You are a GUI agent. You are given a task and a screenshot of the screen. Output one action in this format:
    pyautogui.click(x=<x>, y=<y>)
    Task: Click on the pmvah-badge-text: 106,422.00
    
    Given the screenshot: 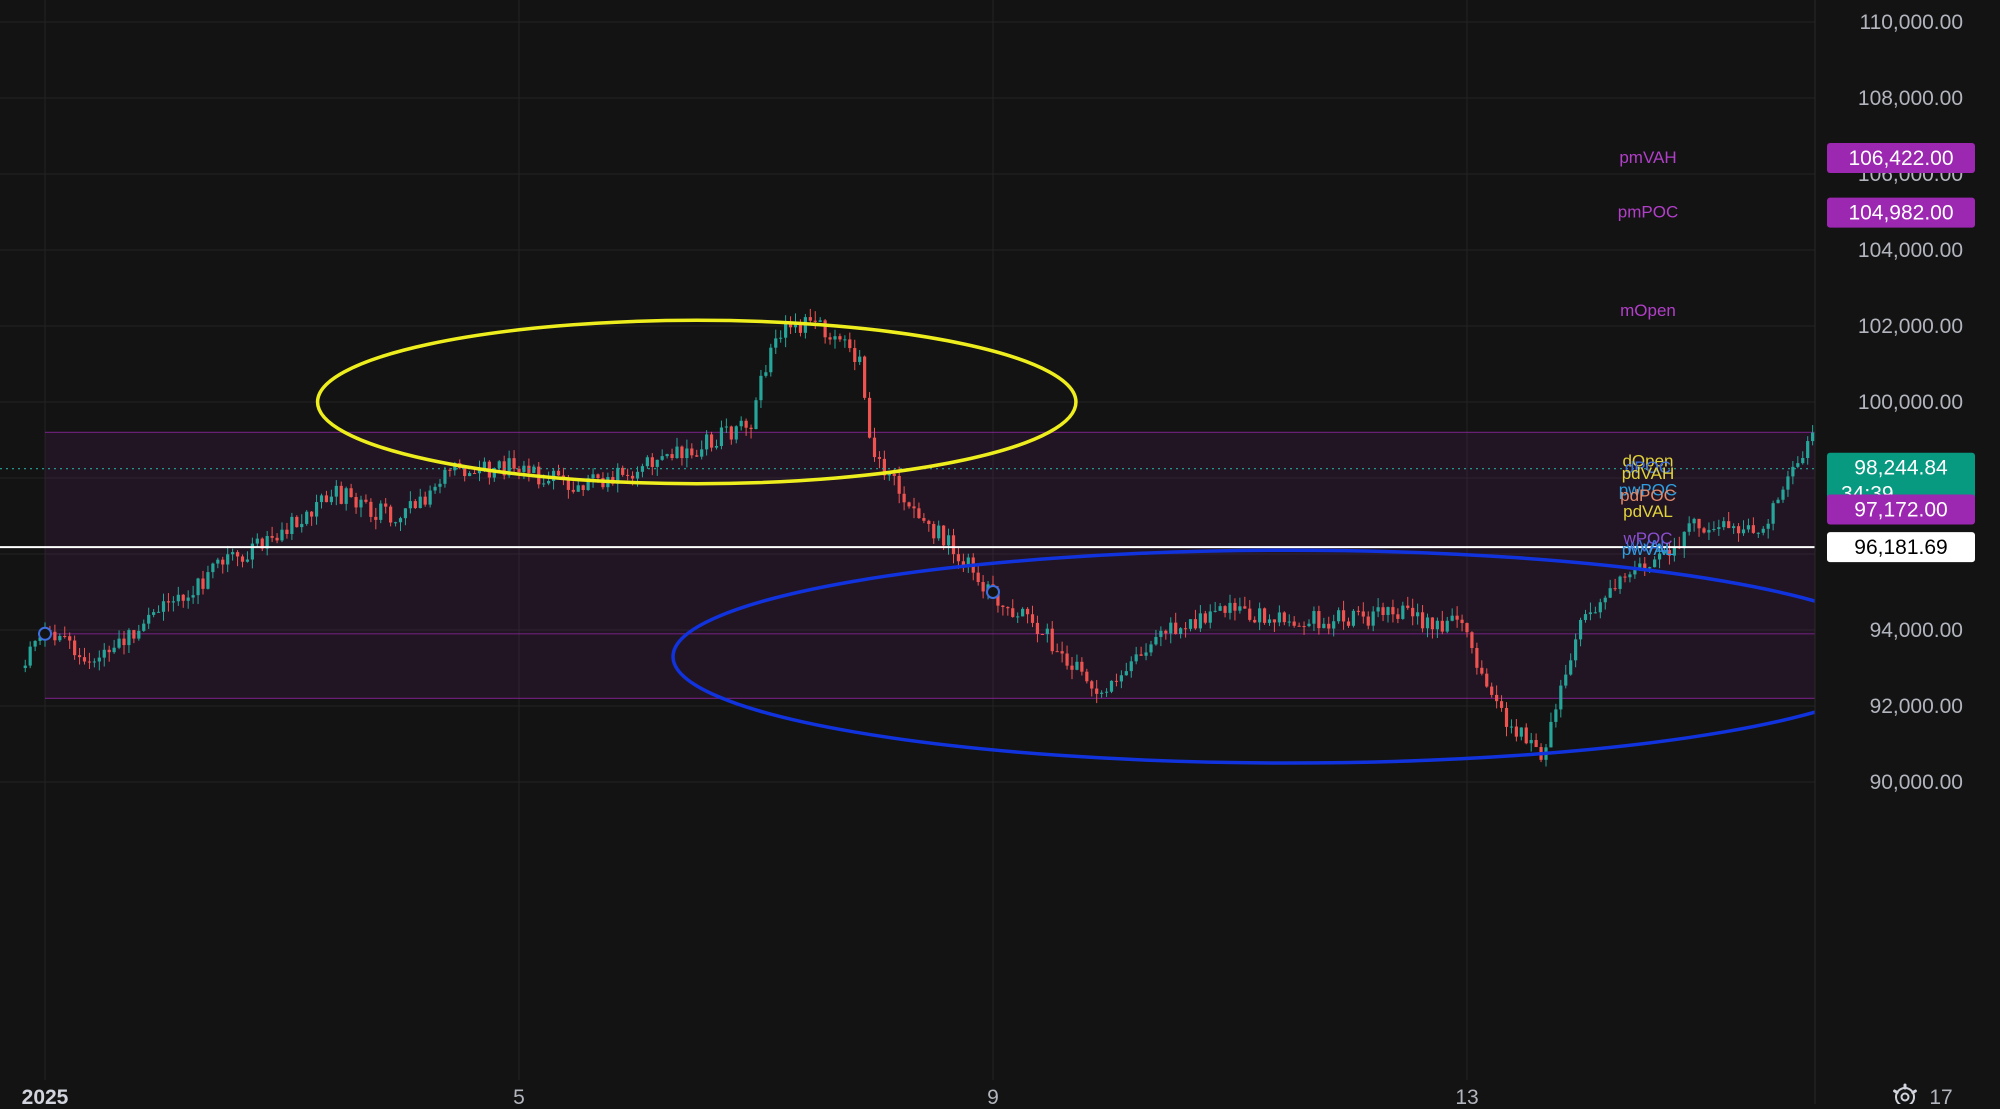 What is the action you would take?
    pyautogui.click(x=1900, y=158)
    